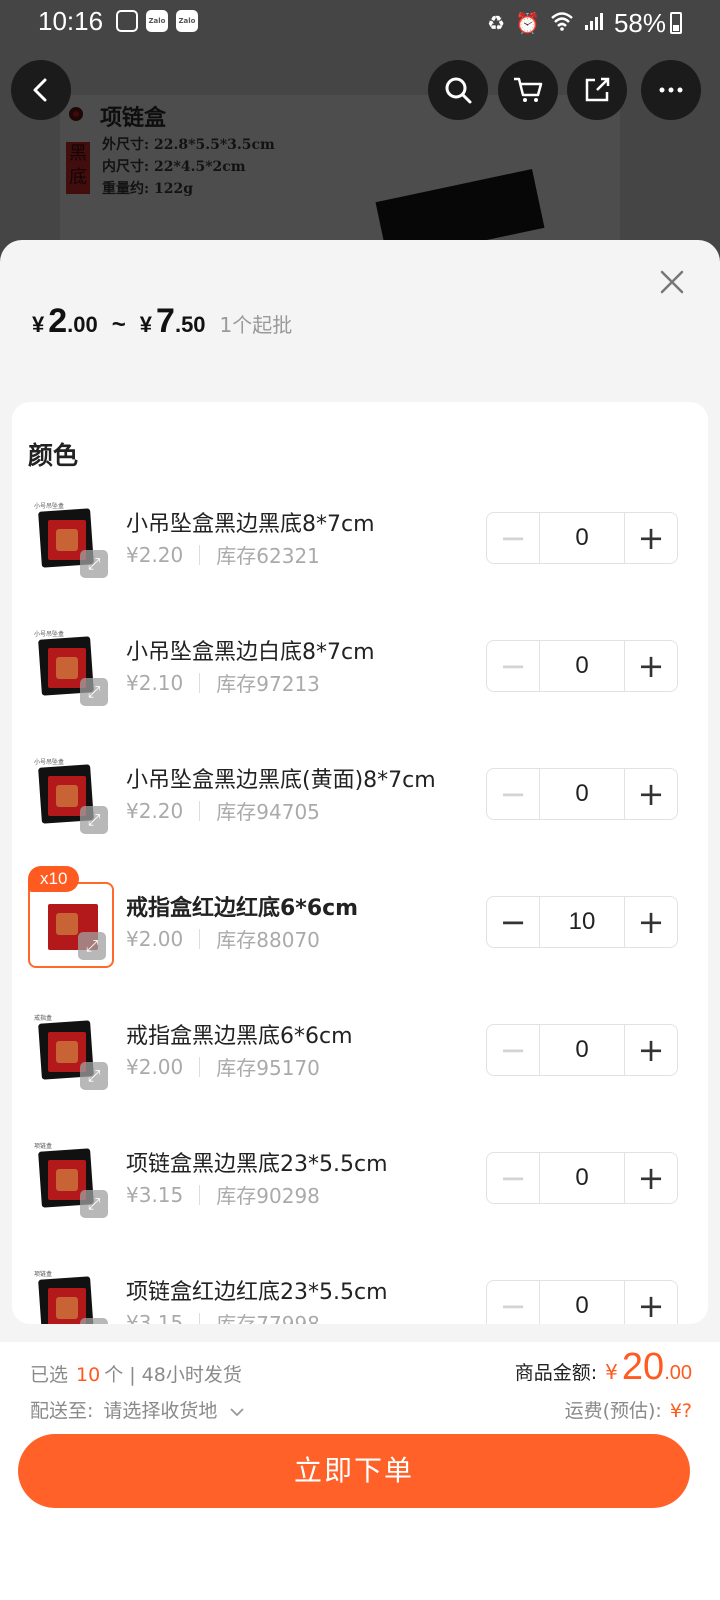 The height and width of the screenshot is (1600, 720). Describe the element at coordinates (360, 549) in the screenshot. I see `variant-row: 小号吊坠盒 ⤢ 小吊坠盒黑边黑底8*7cm ¥2.20 库存62321 −0 +` at that location.